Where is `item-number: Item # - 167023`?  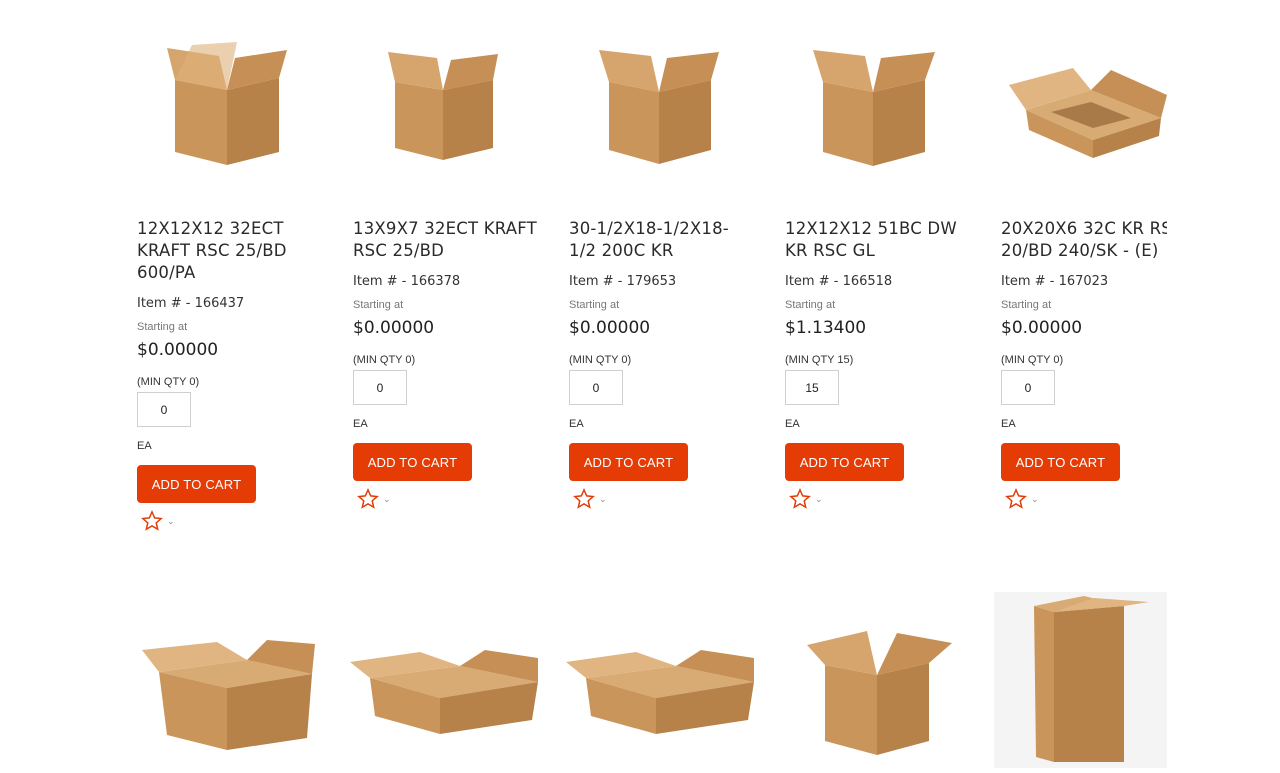
item-number: Item # - 167023 is located at coordinates (1055, 281).